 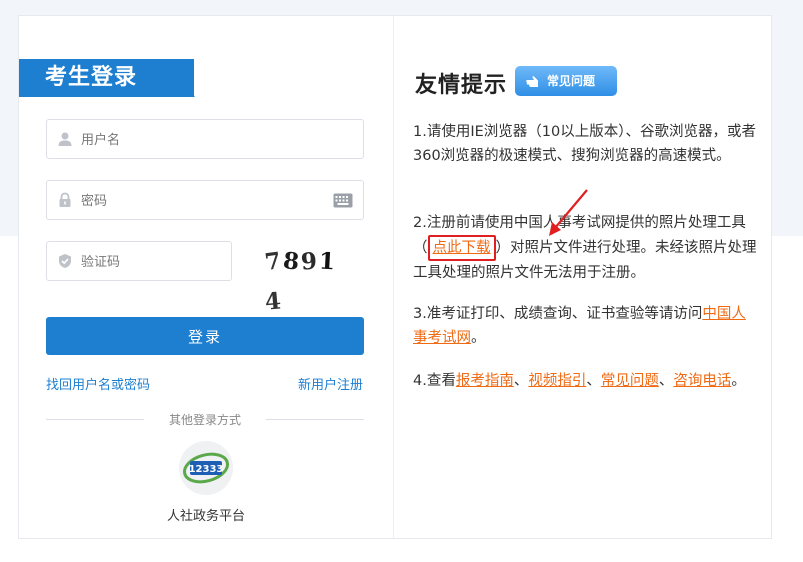 I want to click on password-input, so click(x=201, y=201).